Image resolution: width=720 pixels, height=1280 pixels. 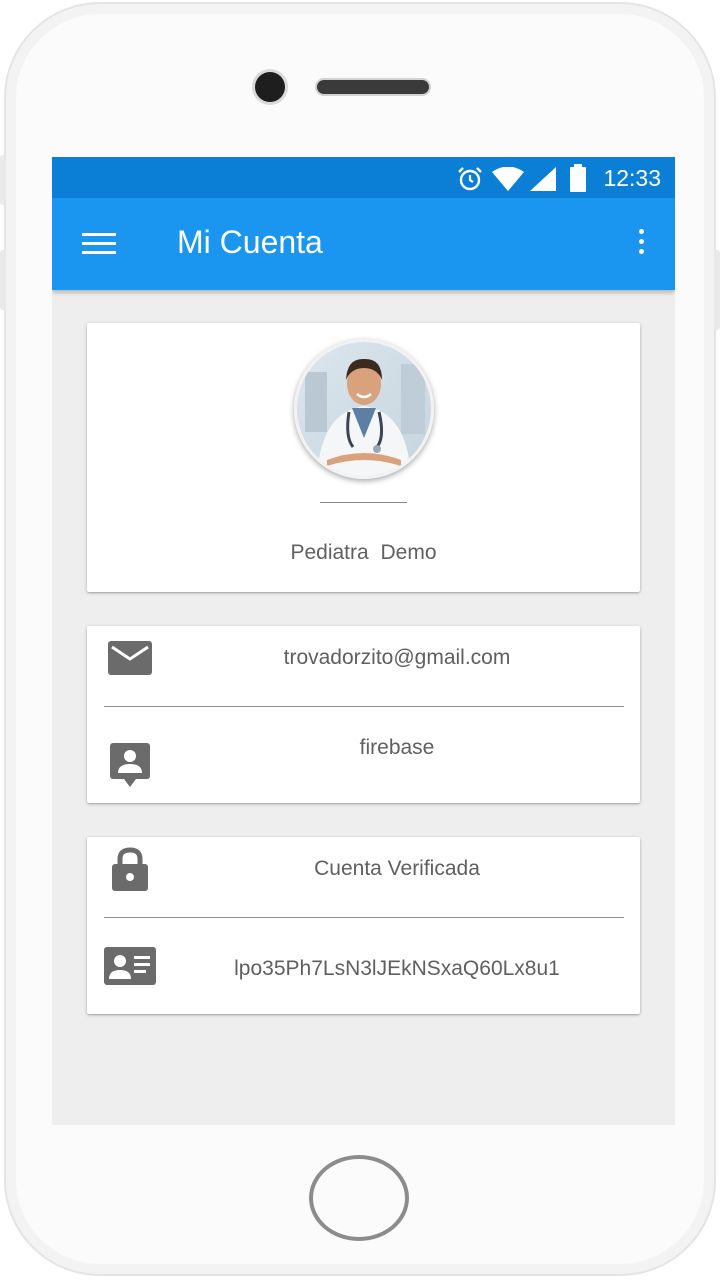 I want to click on more-vertical-icon, so click(x=641, y=244).